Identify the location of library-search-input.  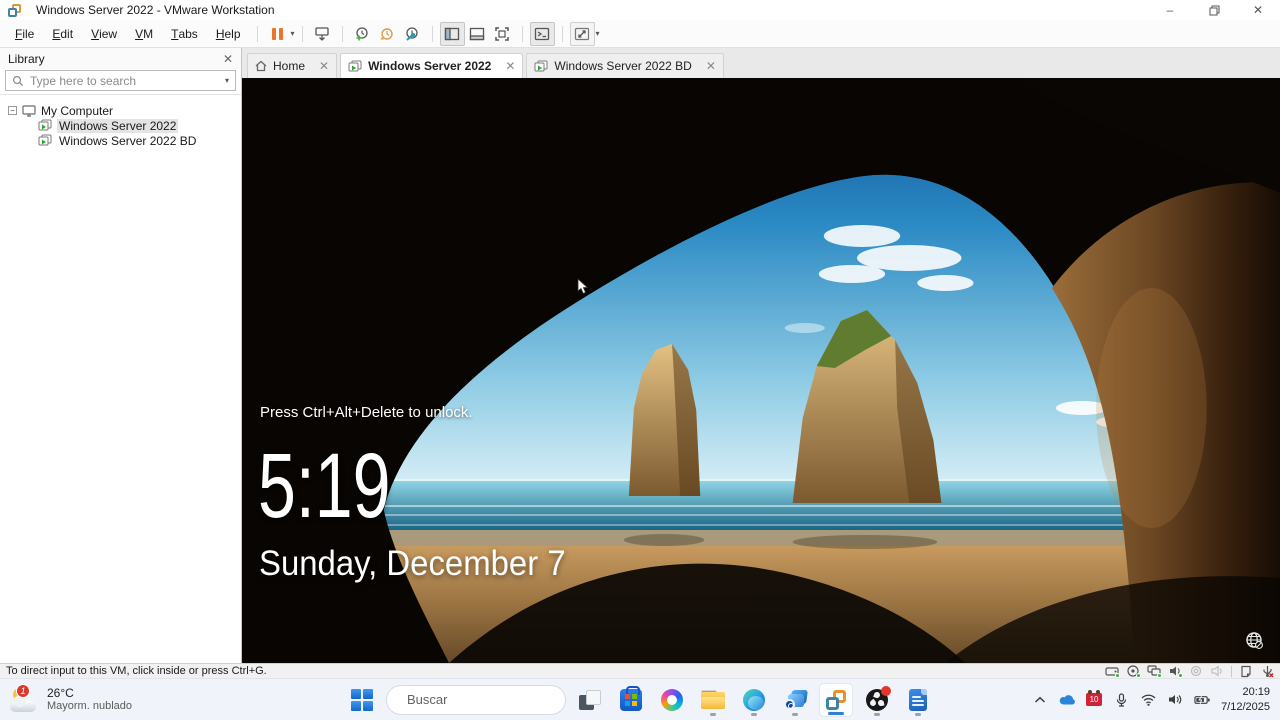
(124, 80).